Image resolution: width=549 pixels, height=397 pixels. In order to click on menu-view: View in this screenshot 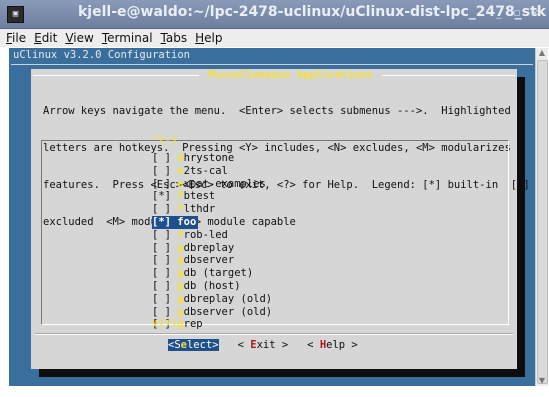, I will do `click(79, 38)`.